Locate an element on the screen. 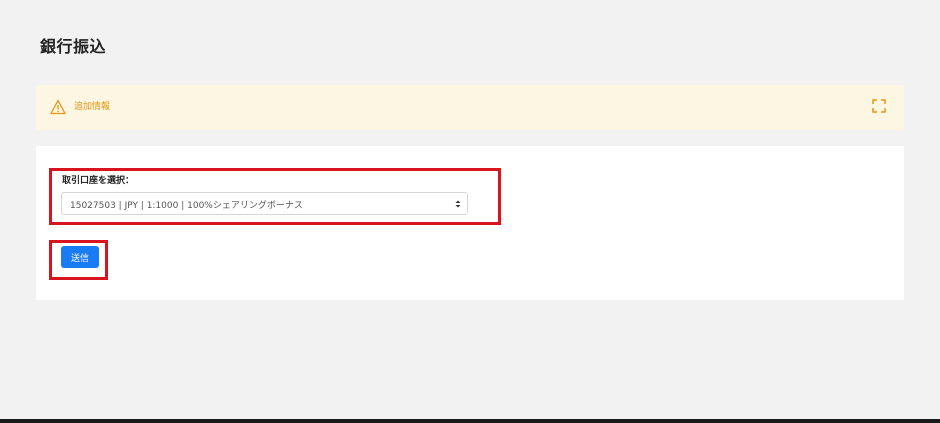  warning-triangle-icon is located at coordinates (58, 107).